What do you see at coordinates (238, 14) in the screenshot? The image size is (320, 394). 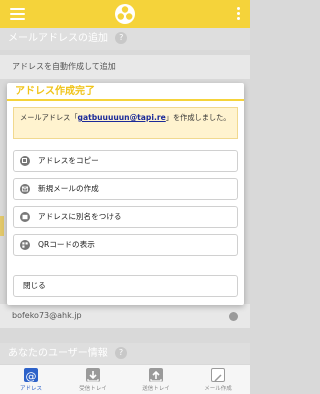 I see `more-vertical-icon` at bounding box center [238, 14].